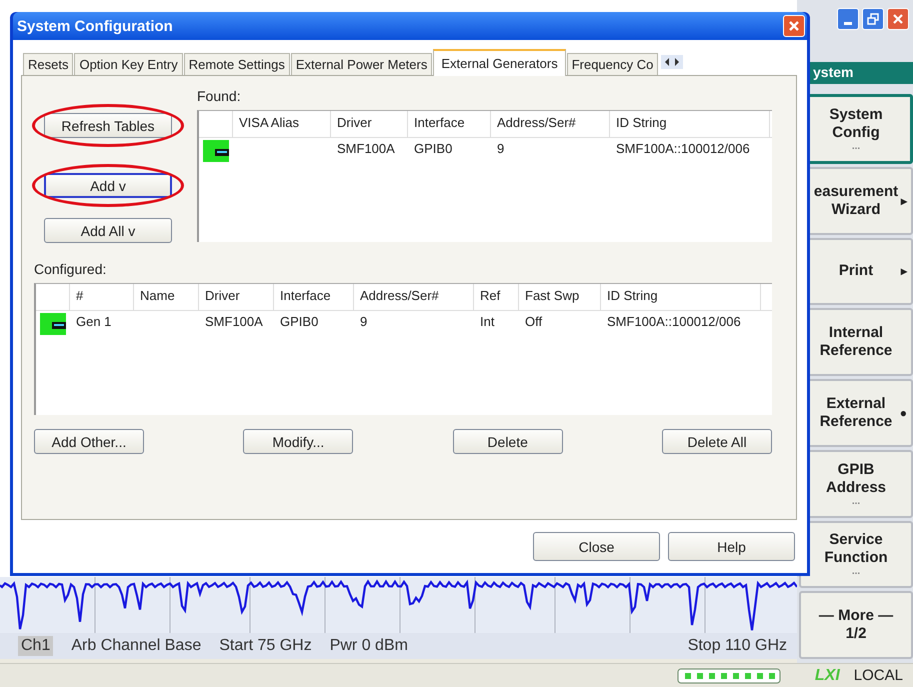  What do you see at coordinates (499, 62) in the screenshot?
I see `tab: External Generators` at bounding box center [499, 62].